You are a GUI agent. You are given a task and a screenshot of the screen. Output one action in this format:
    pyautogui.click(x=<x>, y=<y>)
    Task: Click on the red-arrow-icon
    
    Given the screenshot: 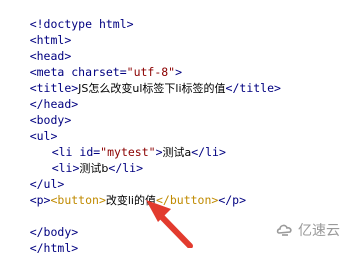 What is the action you would take?
    pyautogui.click(x=169, y=224)
    